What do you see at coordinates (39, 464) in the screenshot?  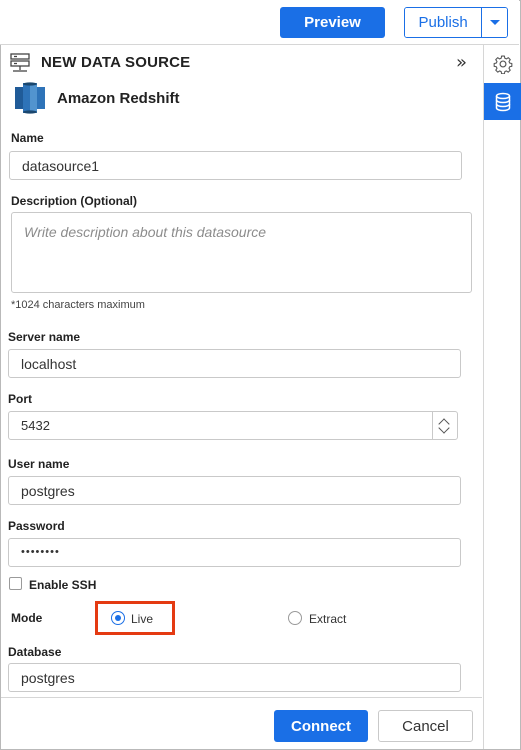 I see `user-name-label: User name` at bounding box center [39, 464].